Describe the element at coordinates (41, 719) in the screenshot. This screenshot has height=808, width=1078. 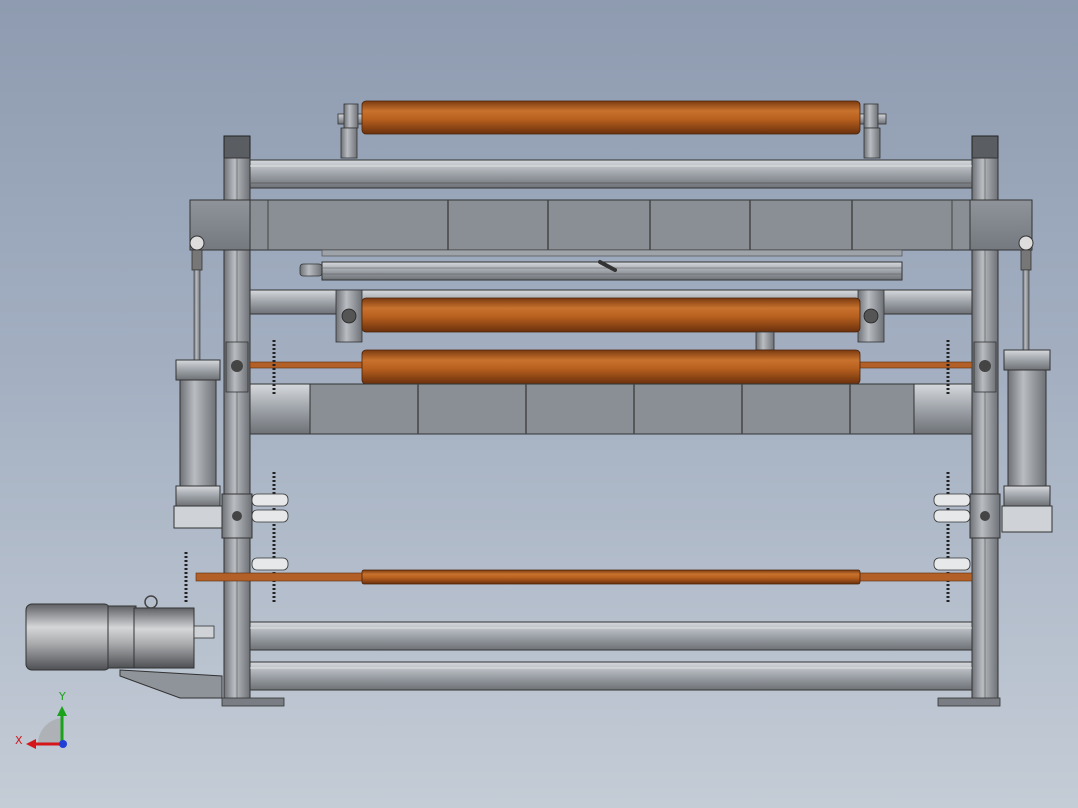
I see `axis-triad: Y X` at that location.